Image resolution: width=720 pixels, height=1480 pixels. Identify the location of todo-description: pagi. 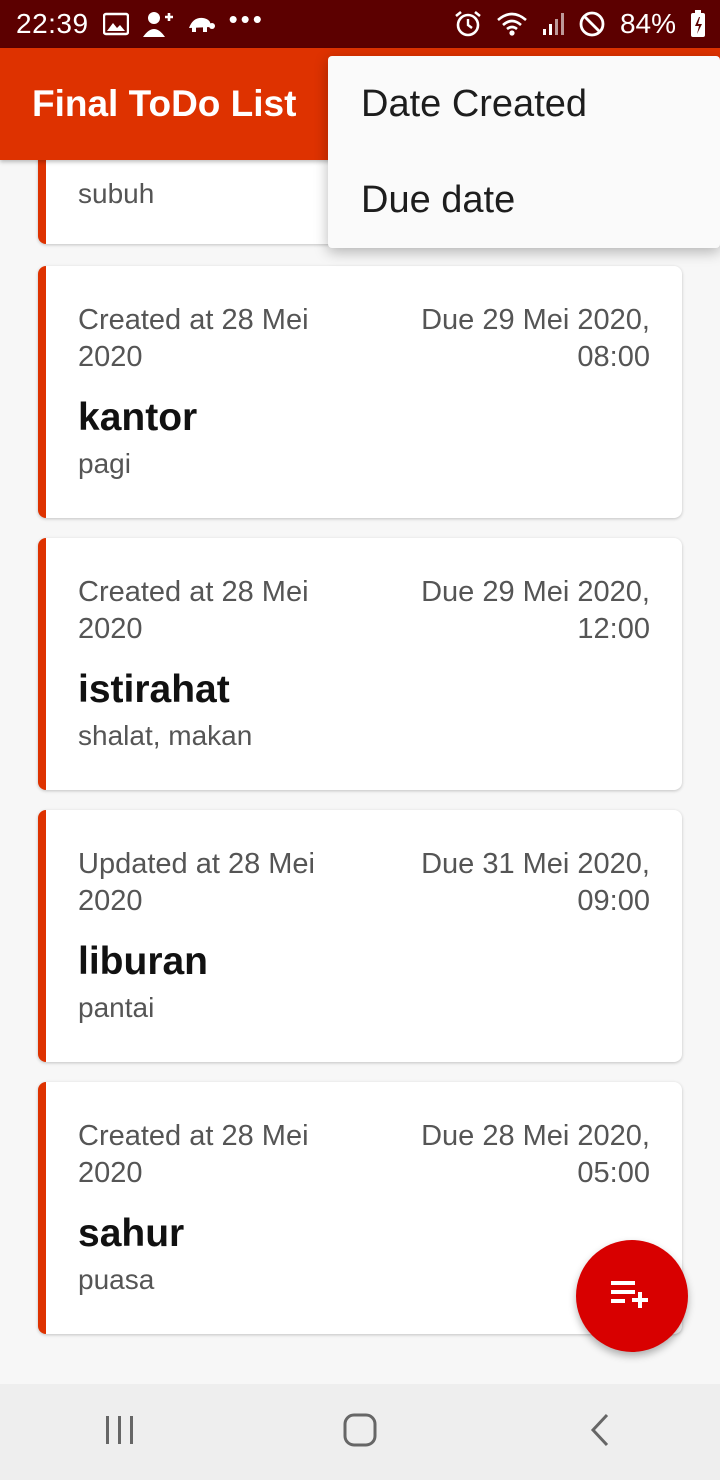
(104, 463).